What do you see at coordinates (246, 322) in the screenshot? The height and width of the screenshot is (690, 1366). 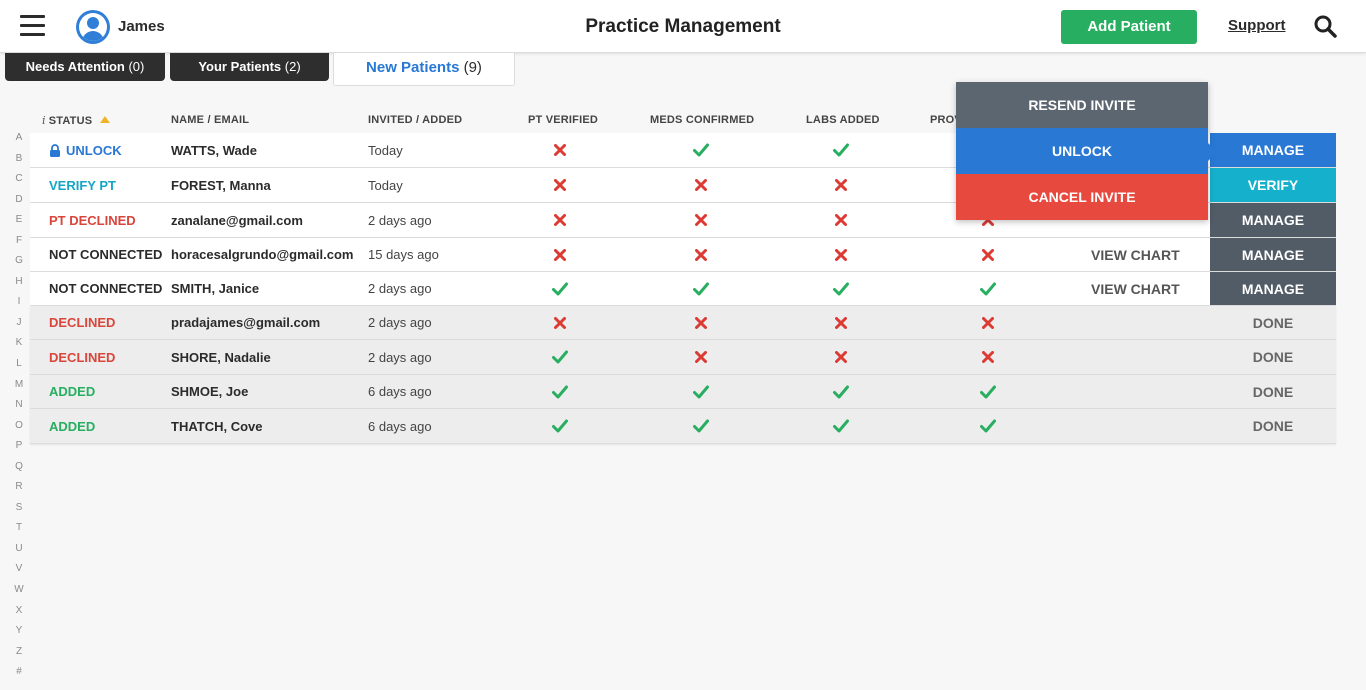 I see `patient-name: pradajames@gmail.com` at bounding box center [246, 322].